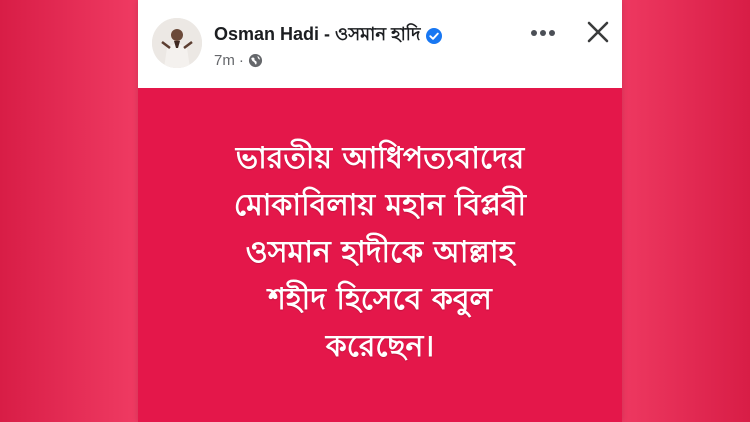 This screenshot has height=422, width=750. What do you see at coordinates (434, 35) in the screenshot?
I see `verified-badge-icon` at bounding box center [434, 35].